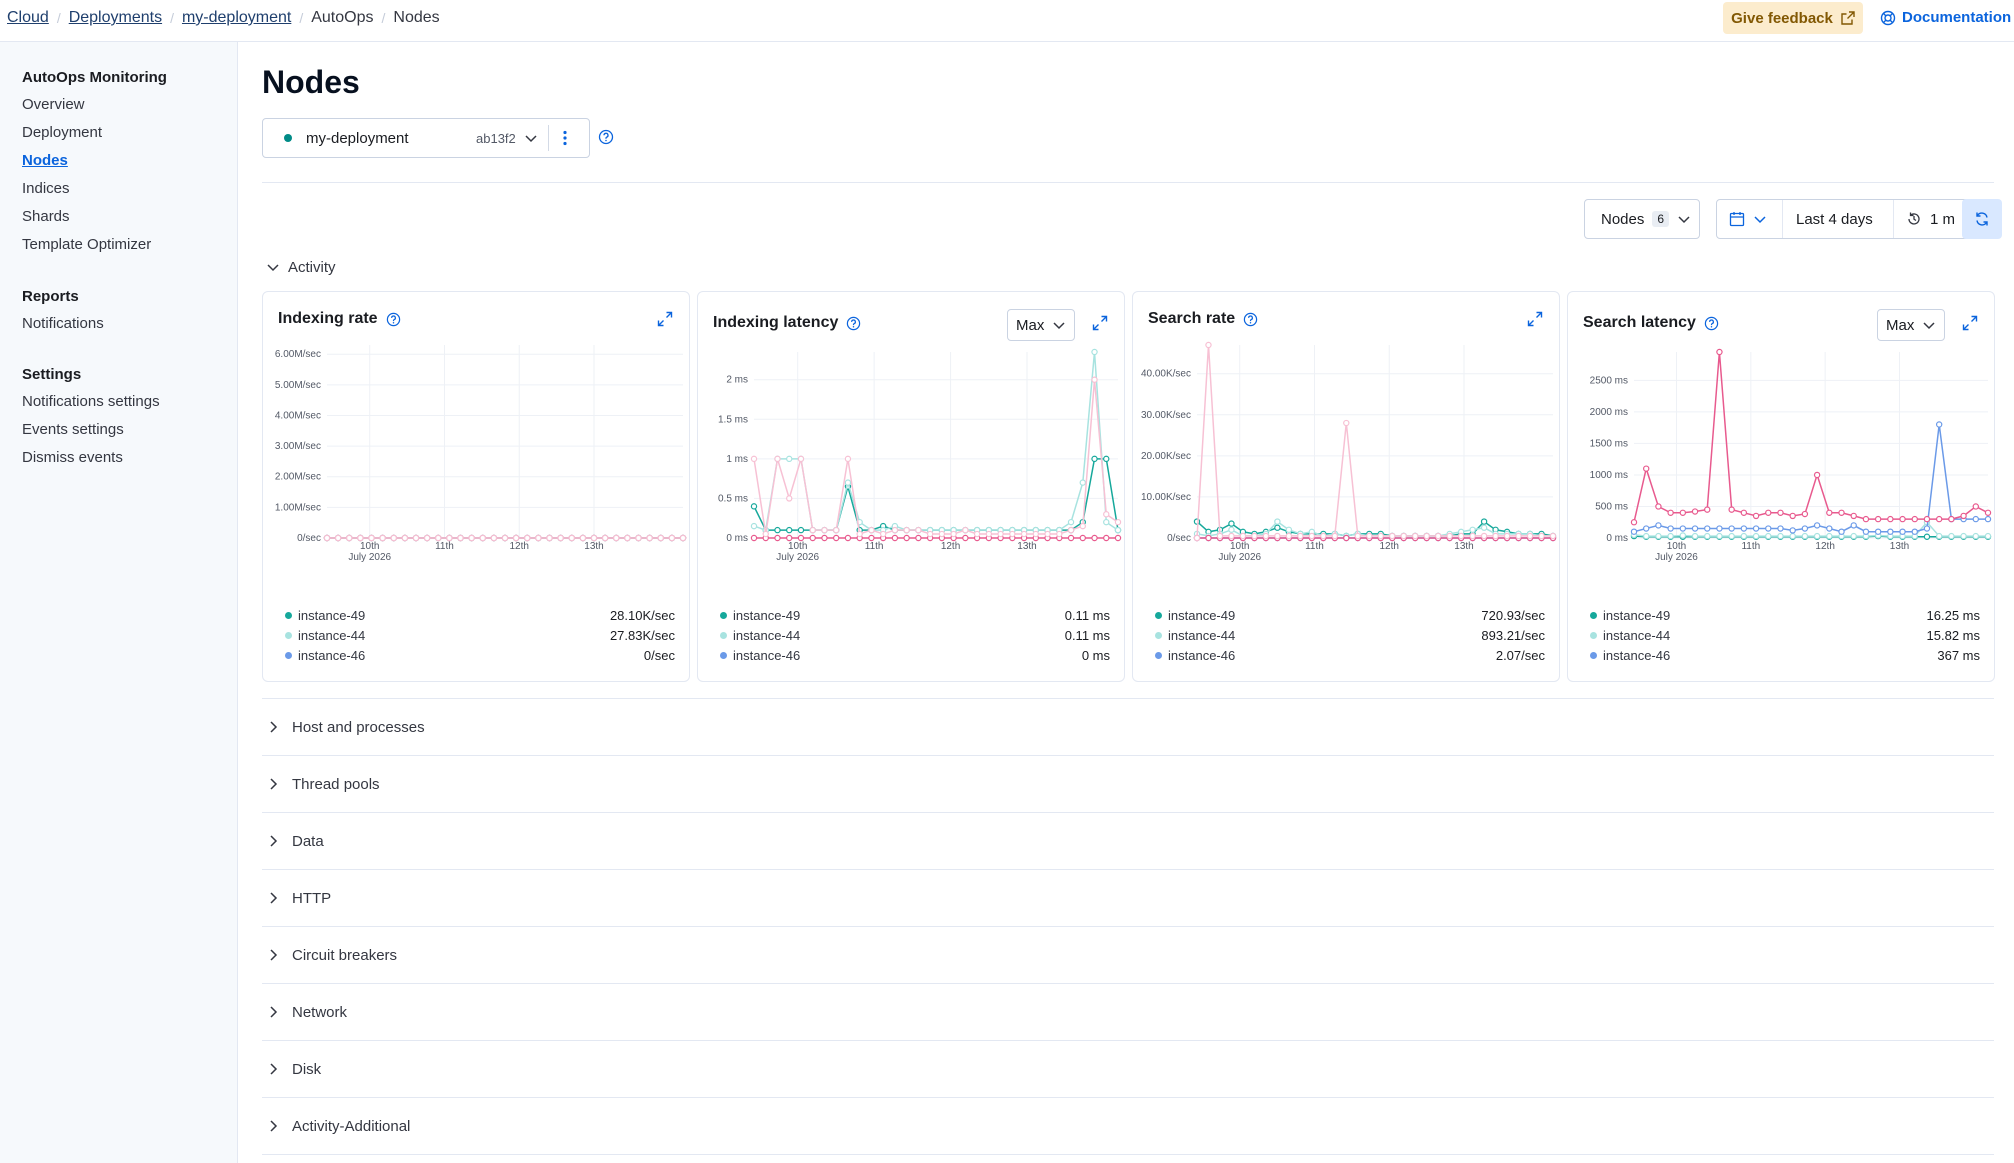 The width and height of the screenshot is (2014, 1163). What do you see at coordinates (1350, 615) in the screenshot?
I see `legend-item: instance-49 720.93/sec` at bounding box center [1350, 615].